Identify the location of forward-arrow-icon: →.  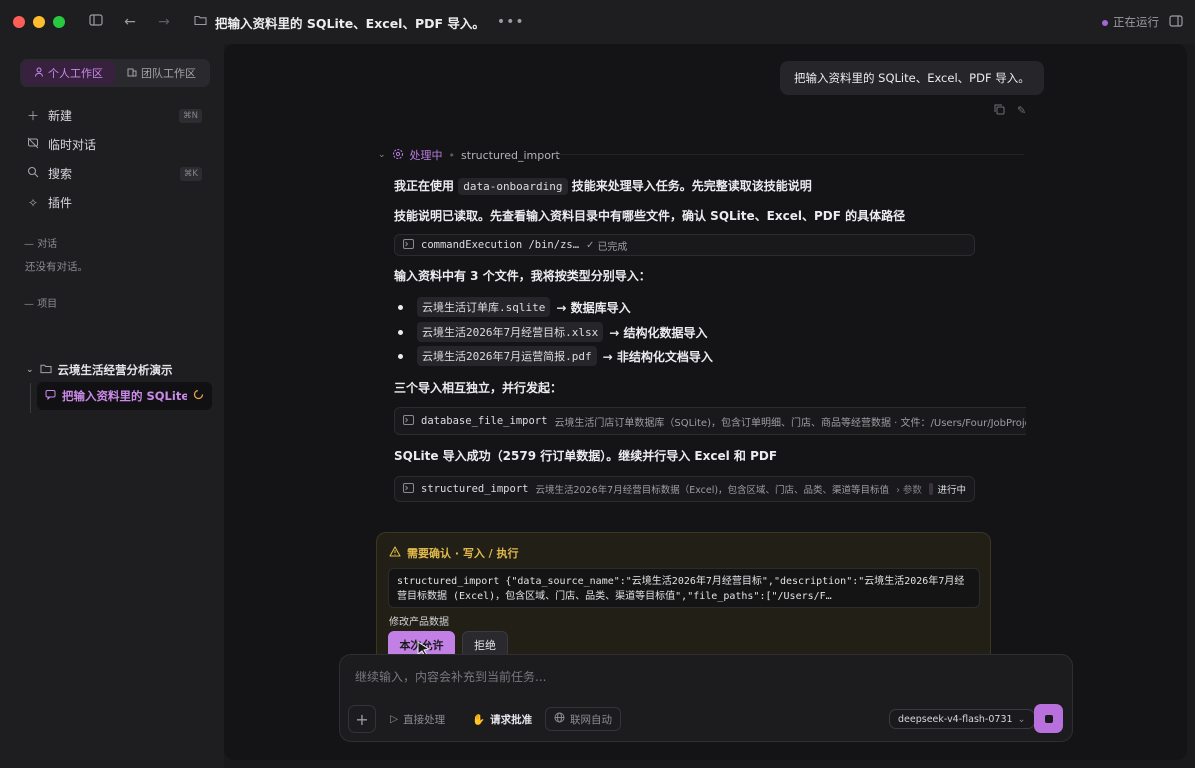
(164, 22).